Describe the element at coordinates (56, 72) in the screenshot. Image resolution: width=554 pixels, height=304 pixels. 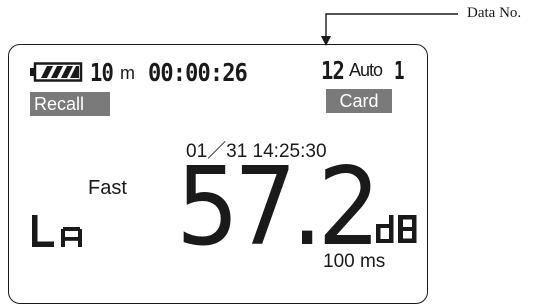
I see `battery-full-icon` at that location.